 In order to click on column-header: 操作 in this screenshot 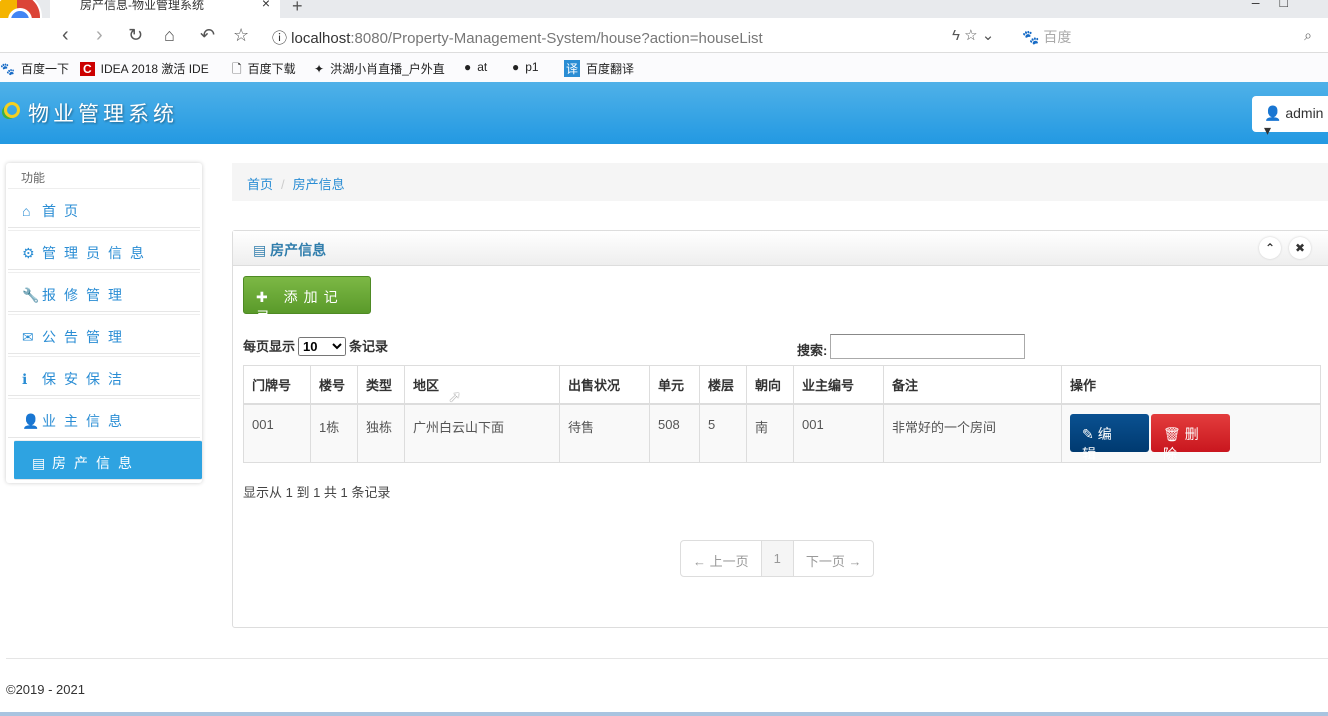, I will do `click(1191, 385)`.